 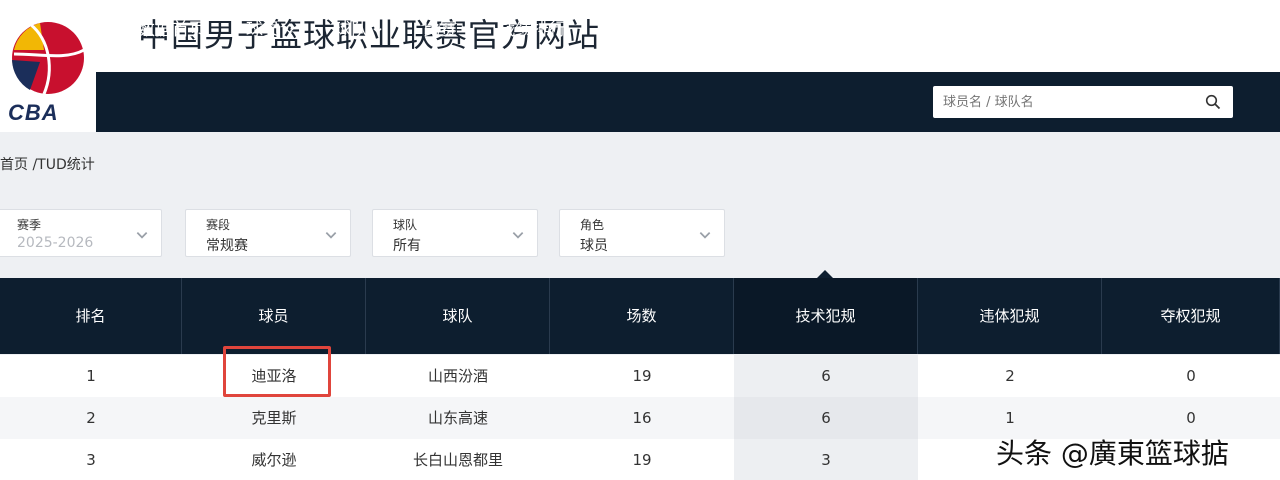 I want to click on filter-label: 角色, so click(x=592, y=225).